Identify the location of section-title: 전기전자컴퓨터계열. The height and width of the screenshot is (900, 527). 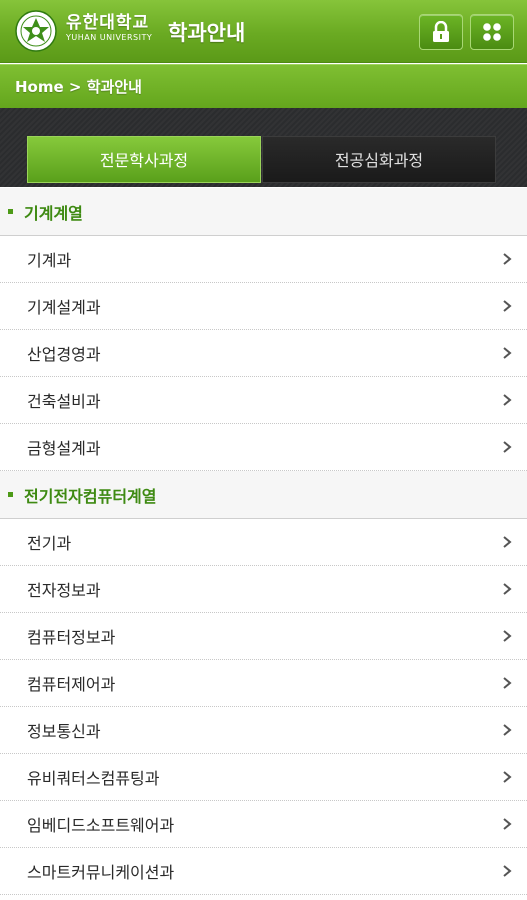
(90, 496).